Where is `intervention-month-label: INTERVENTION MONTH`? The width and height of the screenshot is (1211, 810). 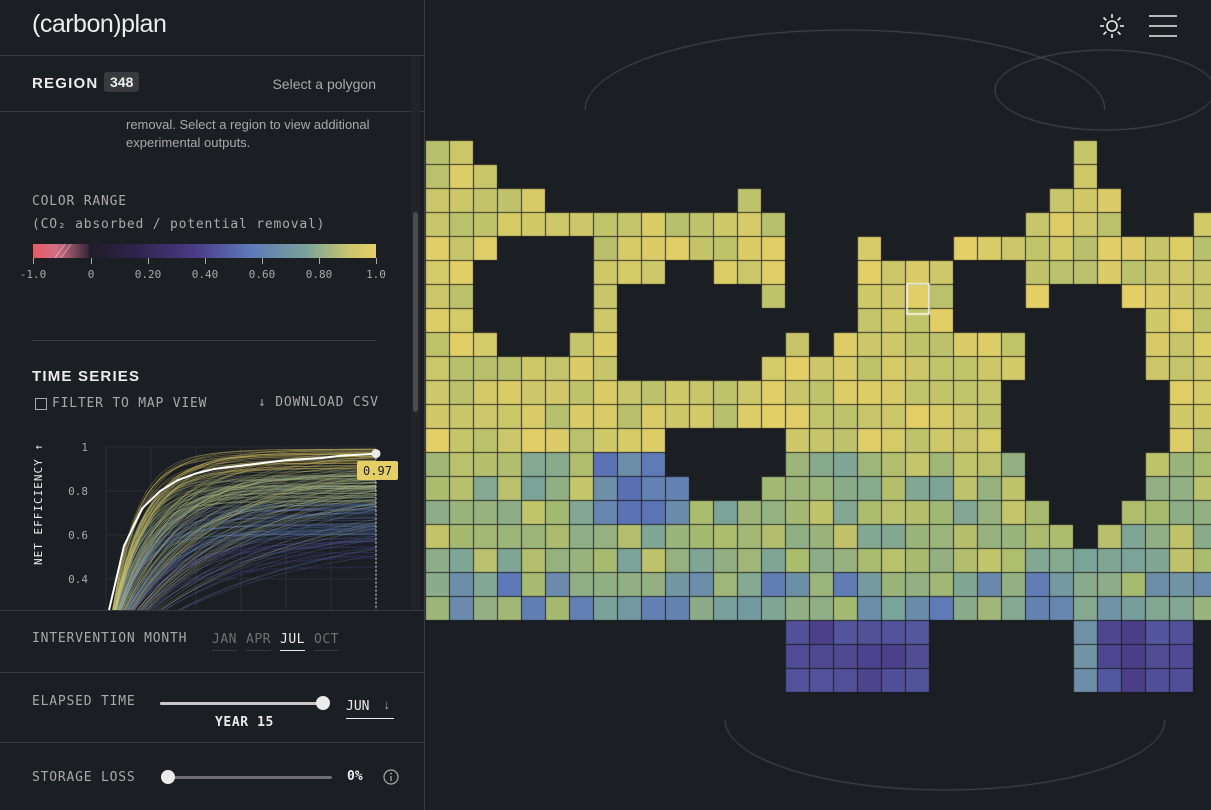
intervention-month-label: INTERVENTION MONTH is located at coordinates (110, 638).